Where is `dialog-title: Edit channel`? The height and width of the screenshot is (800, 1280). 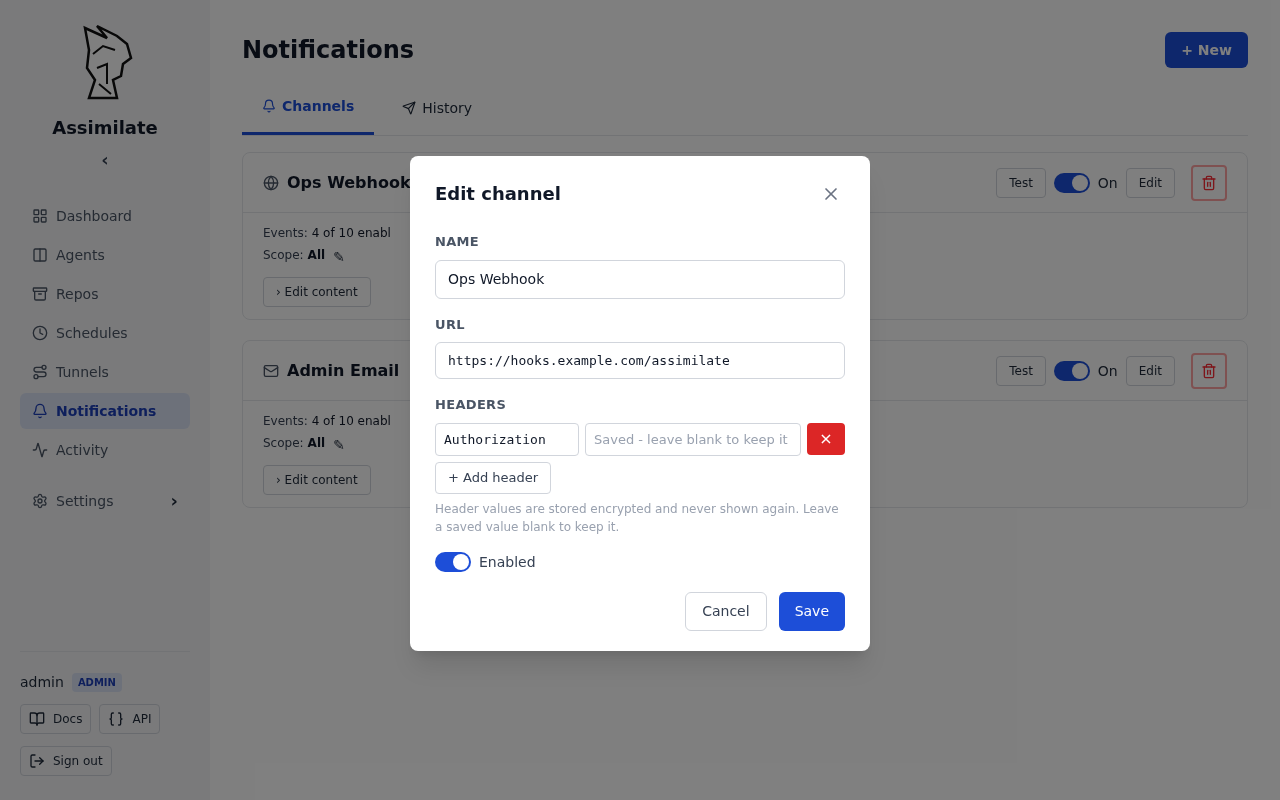
dialog-title: Edit channel is located at coordinates (498, 194).